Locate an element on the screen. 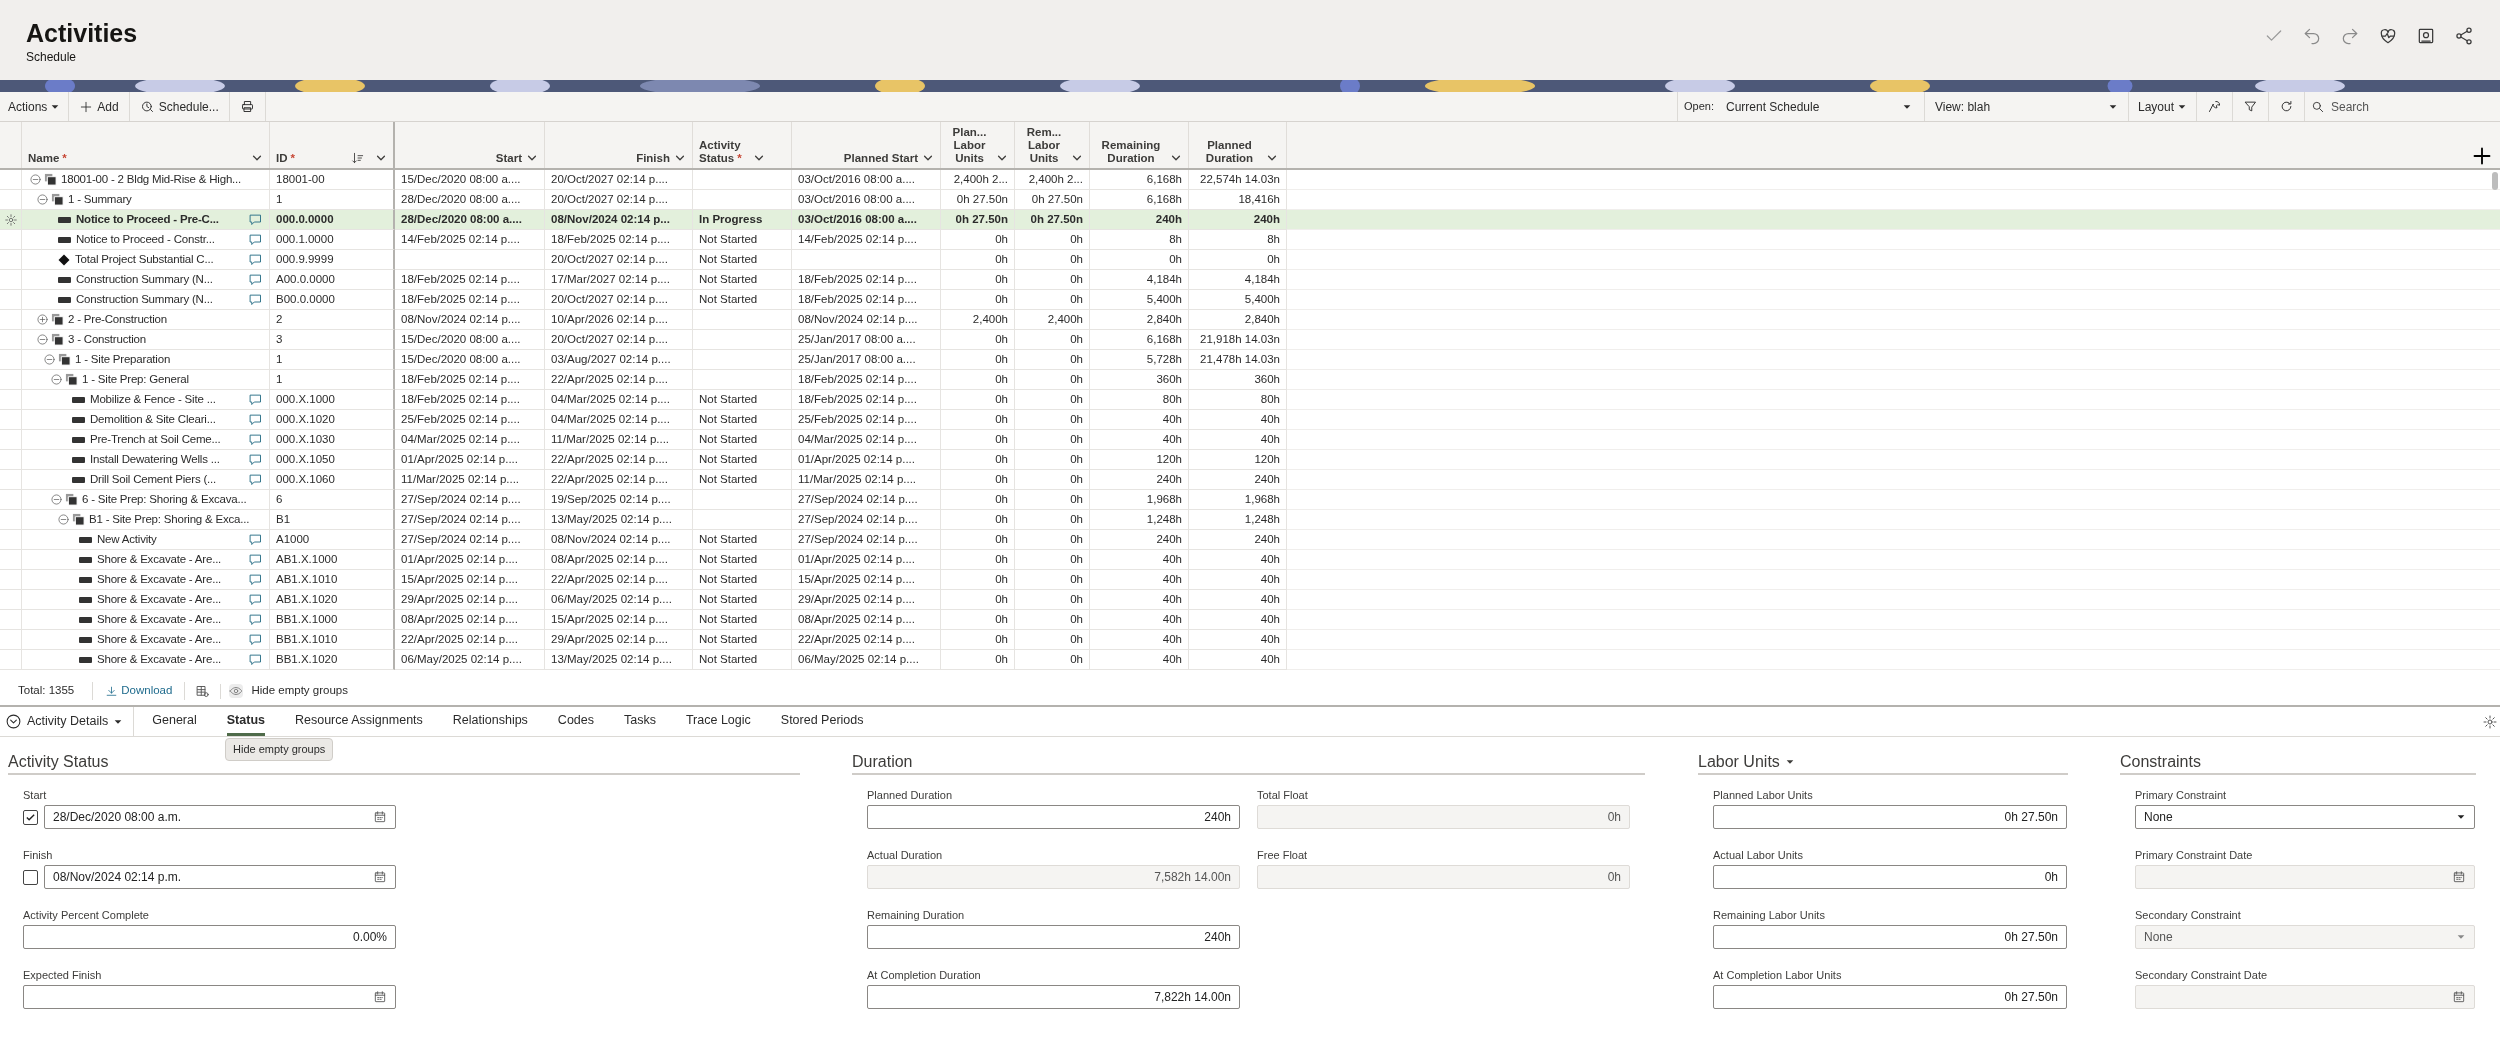  input-field: 7,822h 14.00n is located at coordinates (1053, 997).